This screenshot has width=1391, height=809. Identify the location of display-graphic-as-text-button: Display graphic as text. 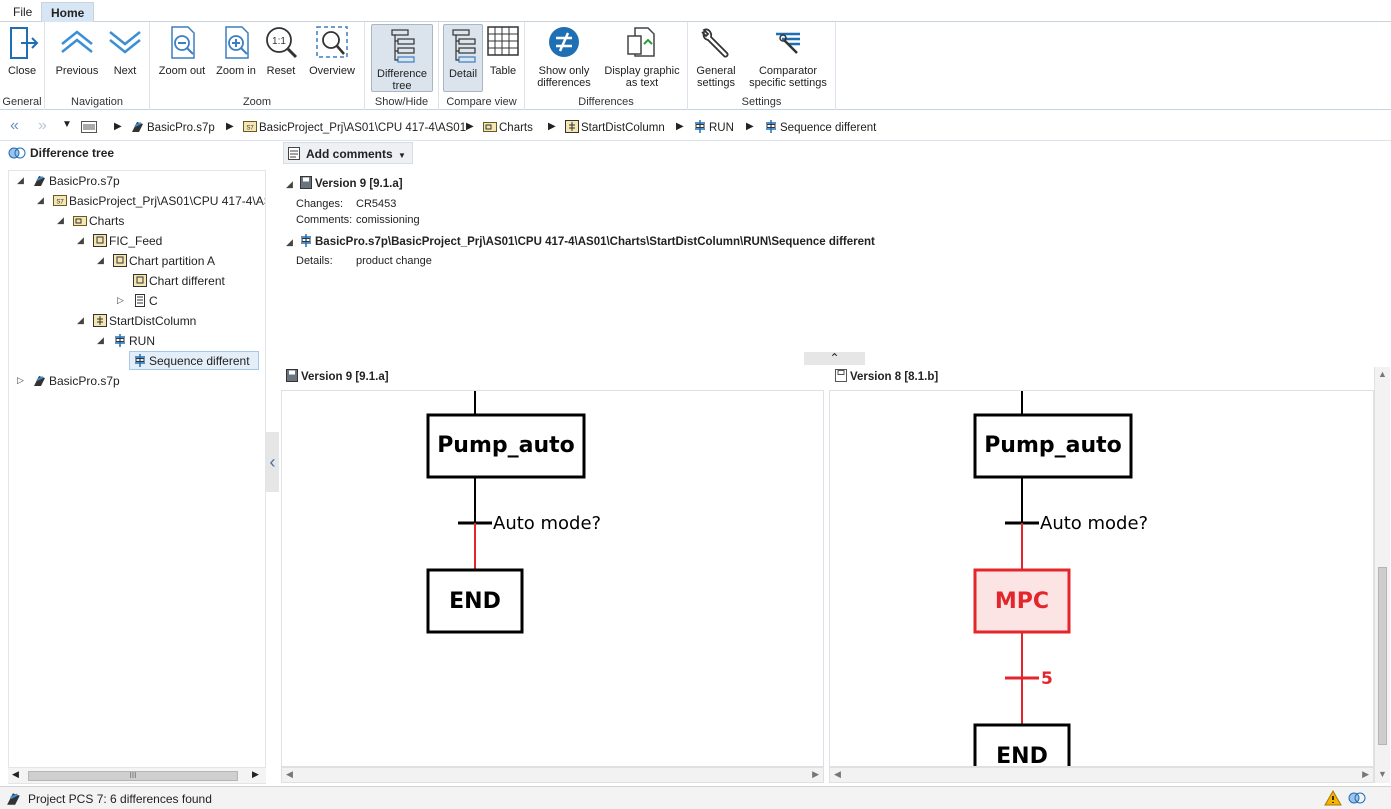
(642, 56).